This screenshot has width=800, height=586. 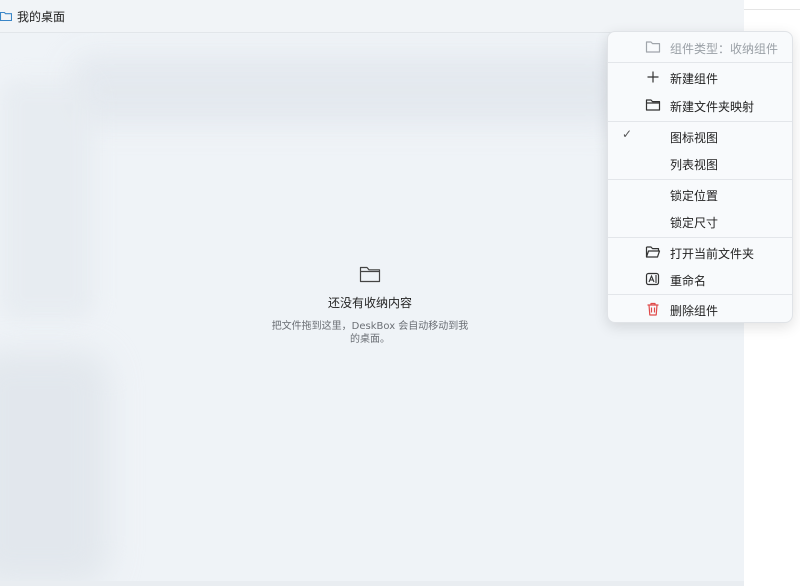 I want to click on menu-item-open-folder: 打开当前文件夹, so click(x=700, y=252).